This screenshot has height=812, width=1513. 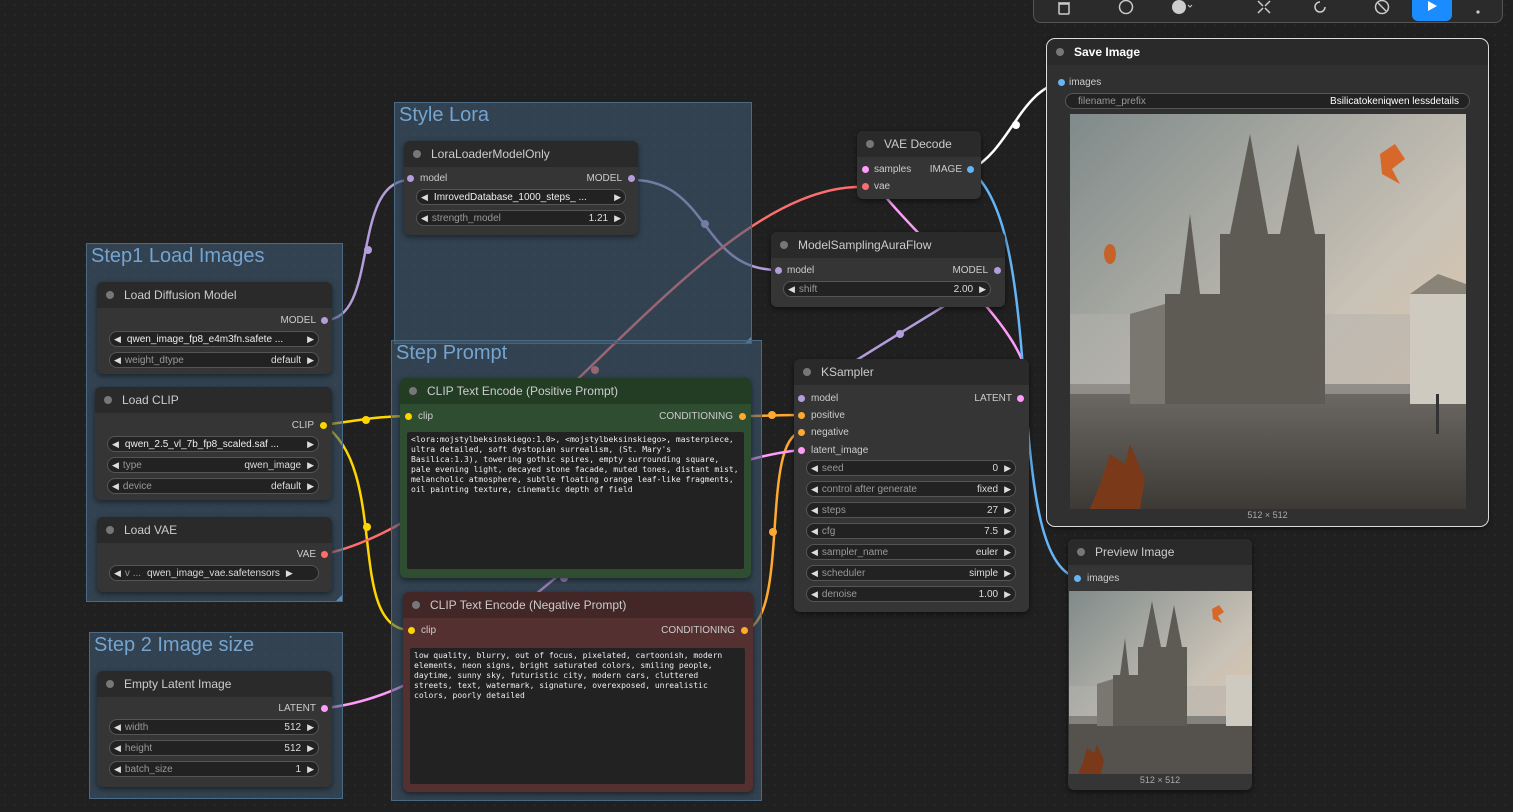 What do you see at coordinates (521, 154) in the screenshot?
I see `node-title-bar: LoraLoaderModelOnly` at bounding box center [521, 154].